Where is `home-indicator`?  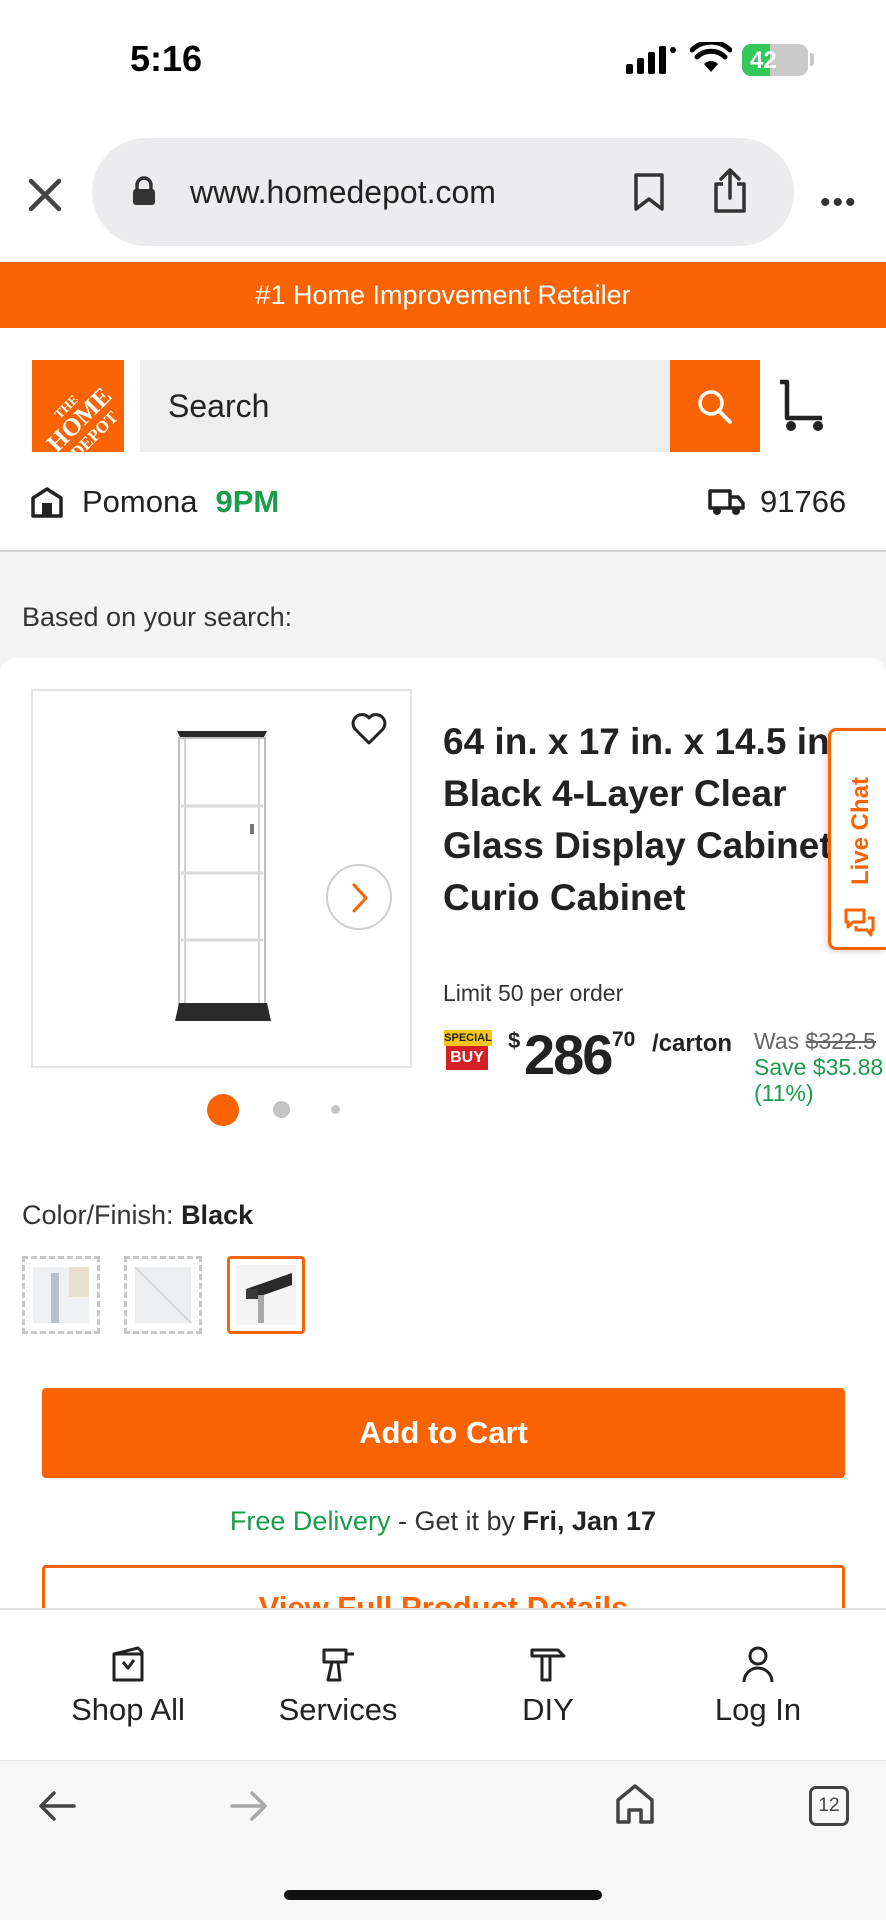
home-indicator is located at coordinates (443, 1895).